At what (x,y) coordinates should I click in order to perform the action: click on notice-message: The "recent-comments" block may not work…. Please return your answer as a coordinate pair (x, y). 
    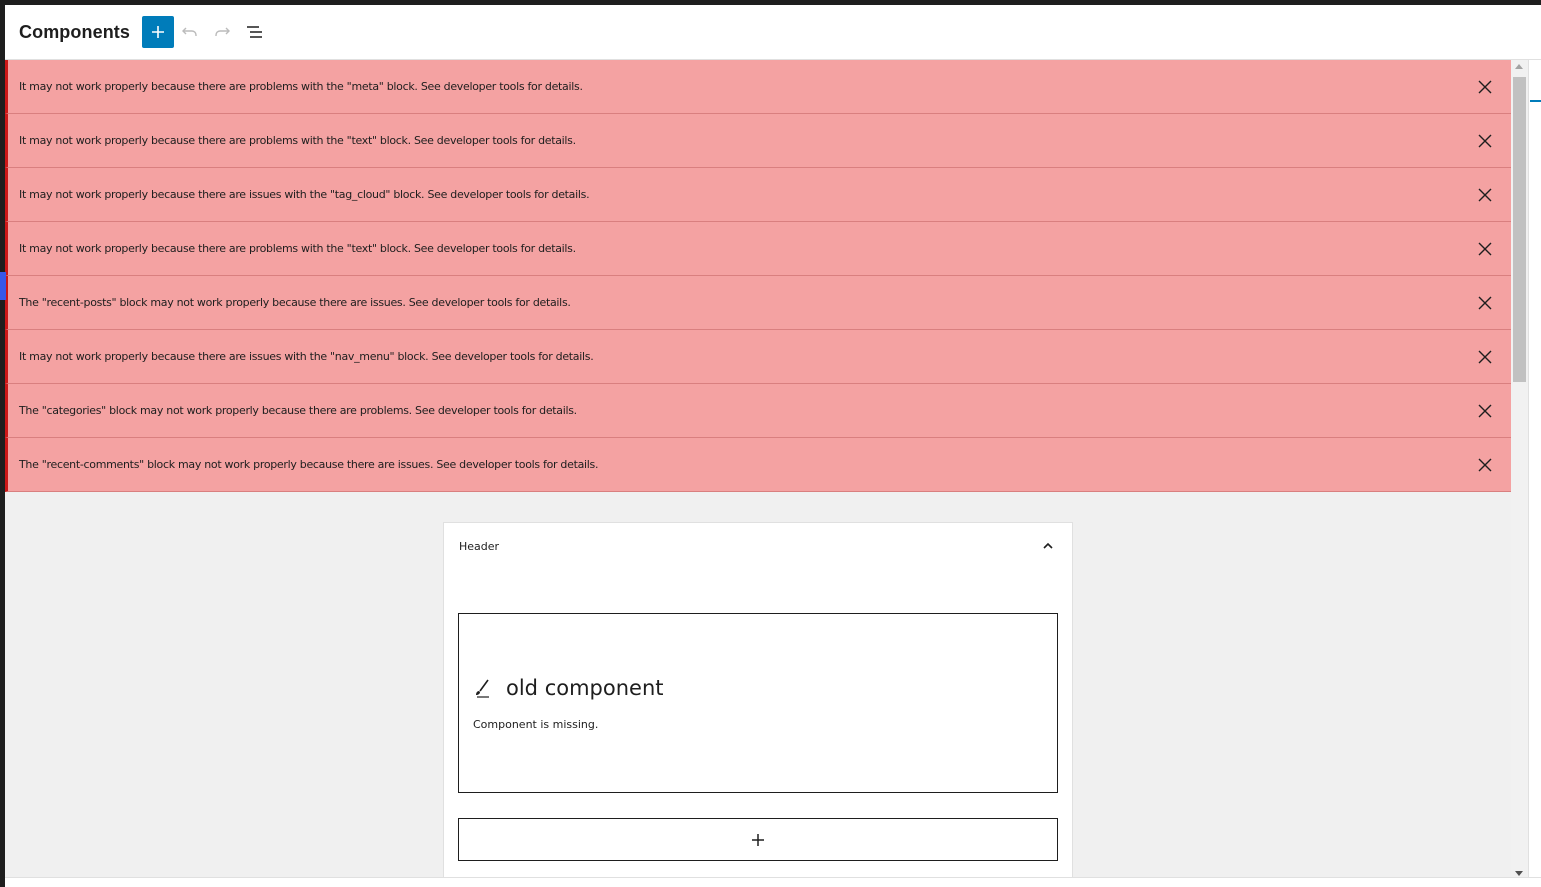
    Looking at the image, I should click on (309, 464).